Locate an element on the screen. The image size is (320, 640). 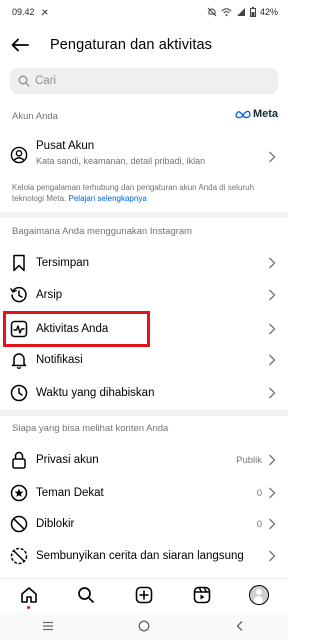
signal-slash-icon is located at coordinates (44, 12).